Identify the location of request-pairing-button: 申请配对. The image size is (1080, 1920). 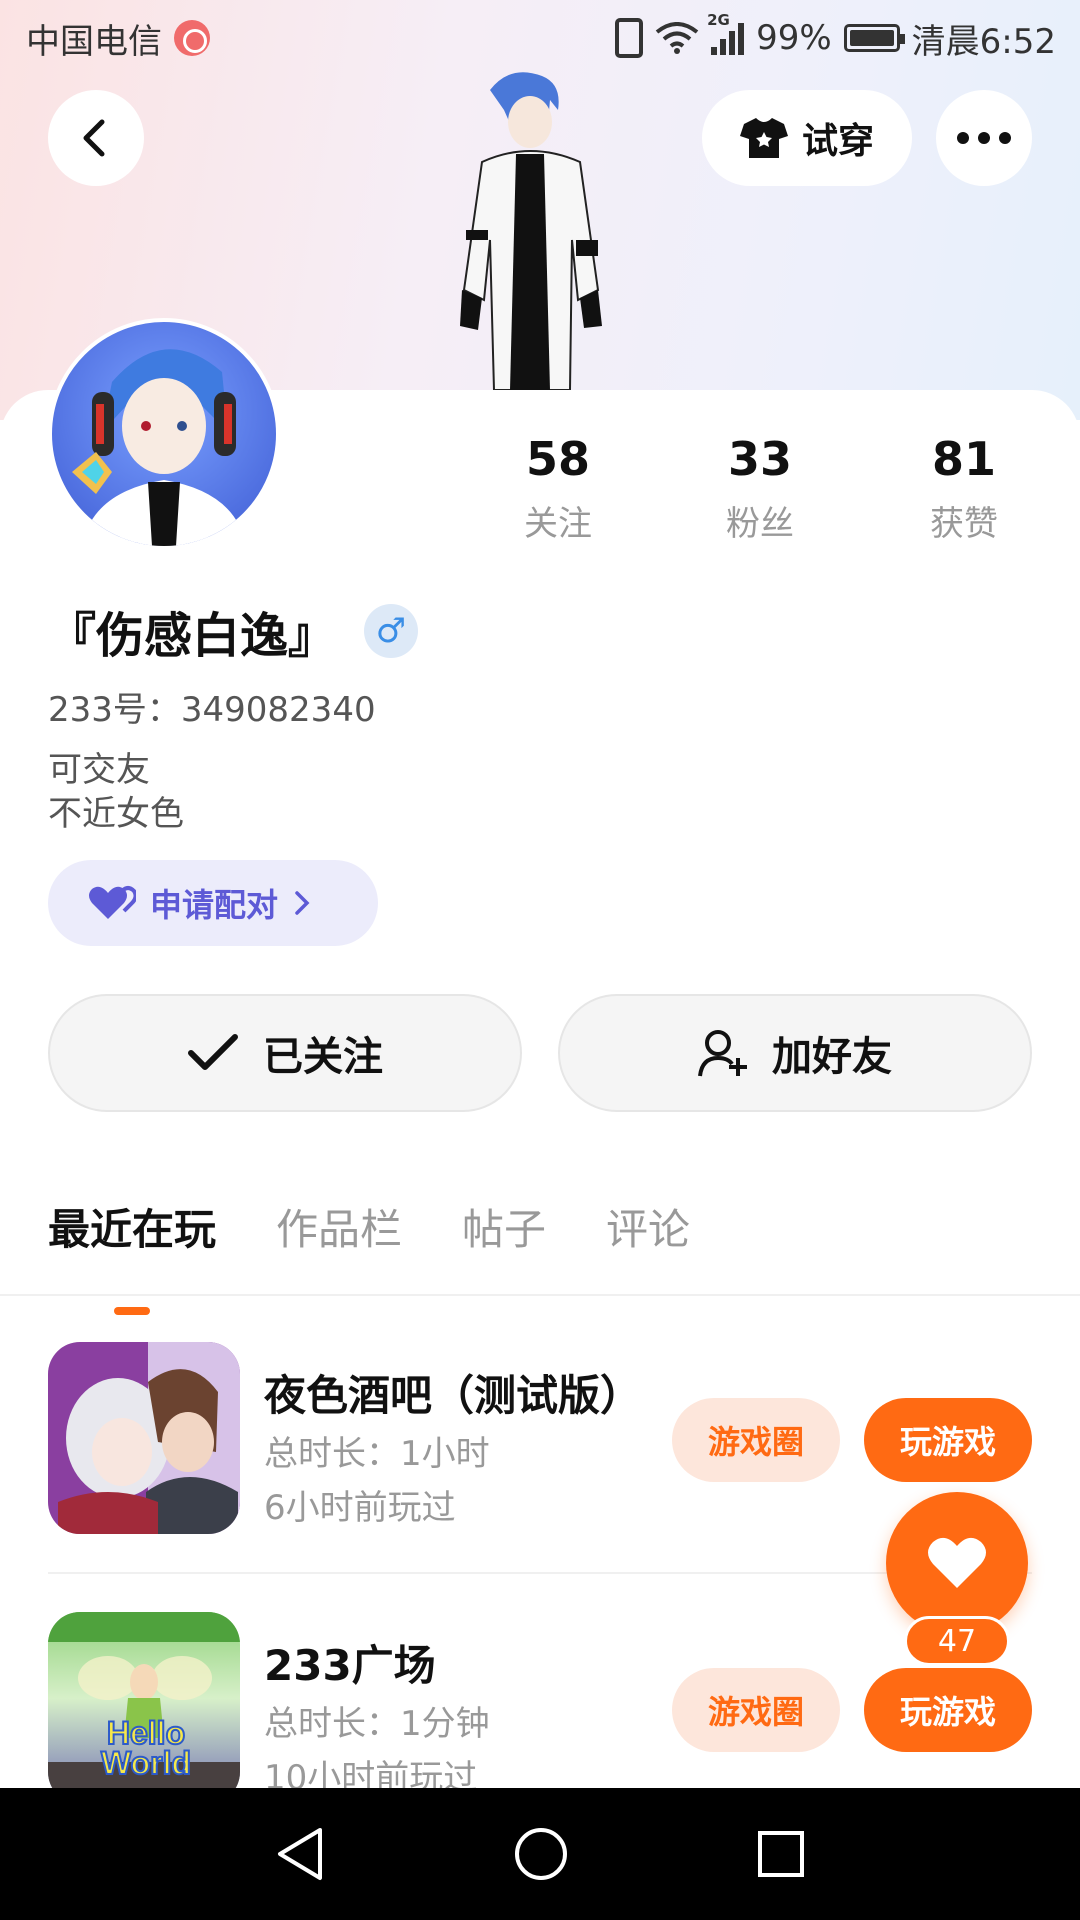
(213, 903).